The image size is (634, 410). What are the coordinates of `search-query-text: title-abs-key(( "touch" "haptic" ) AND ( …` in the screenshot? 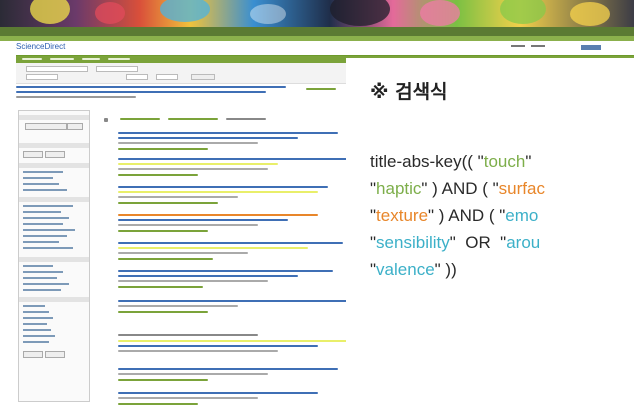 It's located at (502, 215).